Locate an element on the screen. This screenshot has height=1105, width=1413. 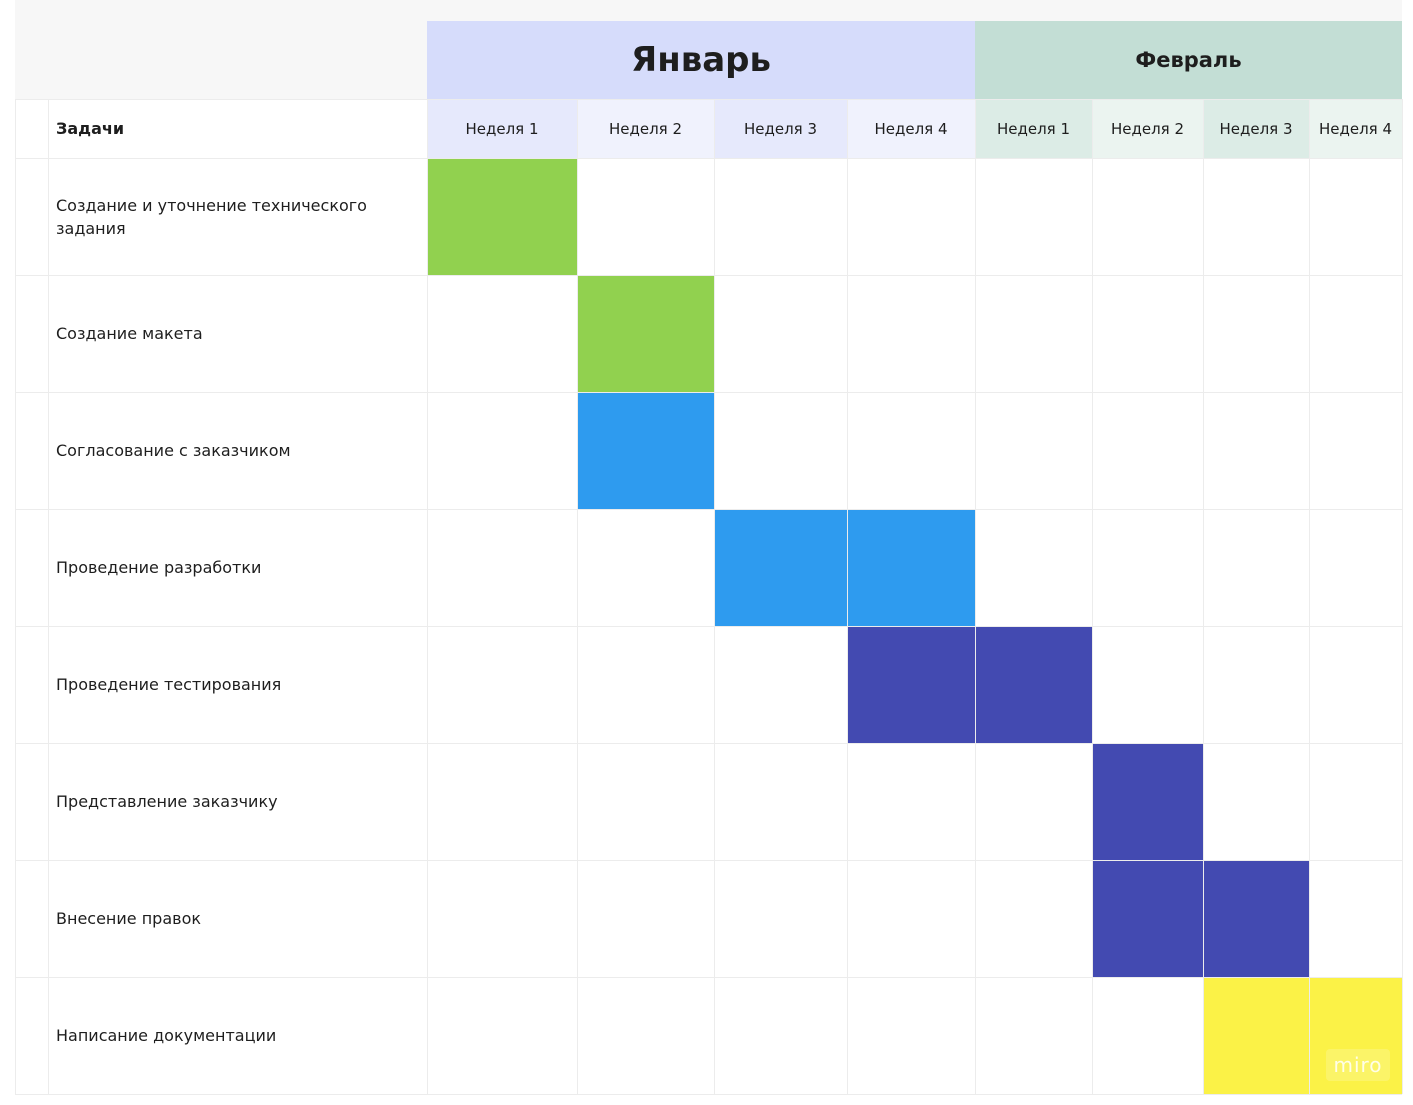
task-name-cell: Создание макета is located at coordinates (237, 333).